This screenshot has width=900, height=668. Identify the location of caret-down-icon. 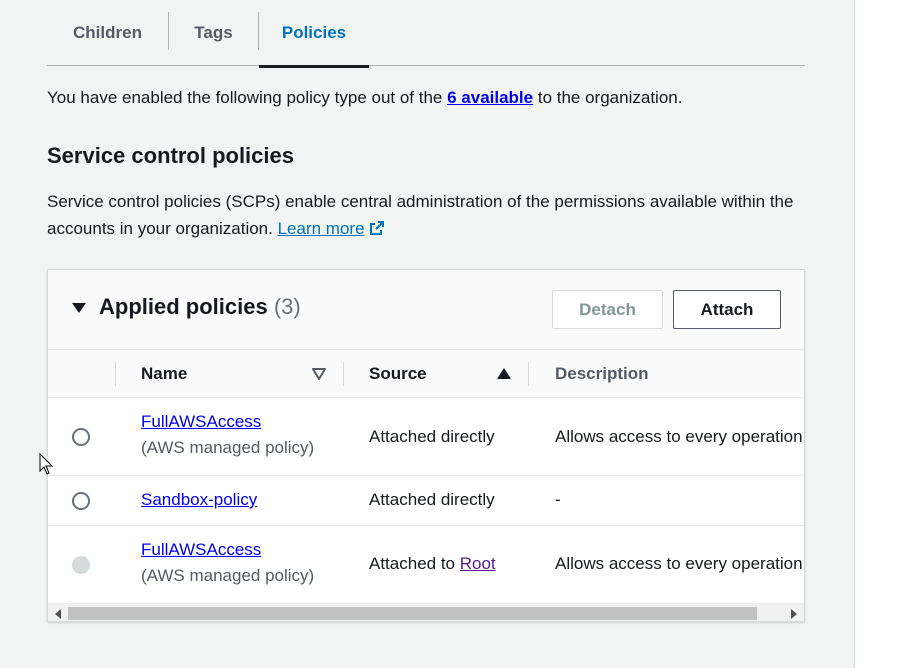
(79, 308).